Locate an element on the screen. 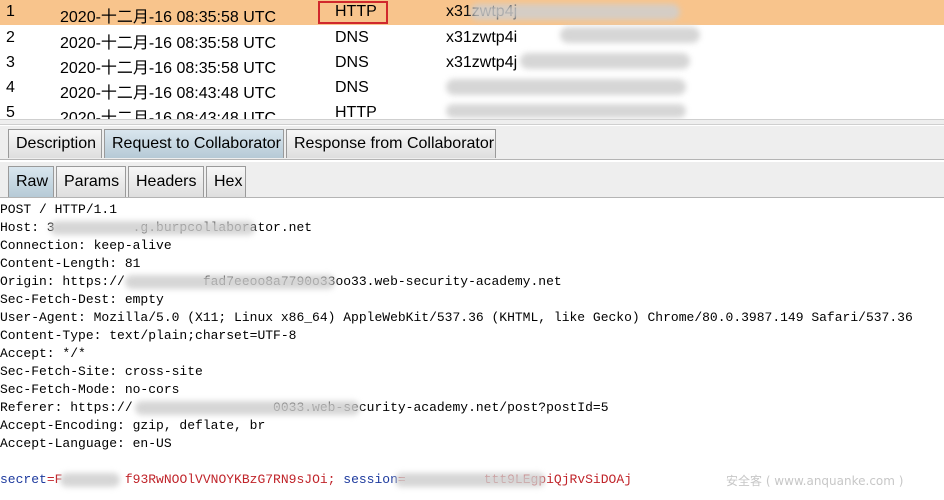  tab-headers: Headers is located at coordinates (166, 181).